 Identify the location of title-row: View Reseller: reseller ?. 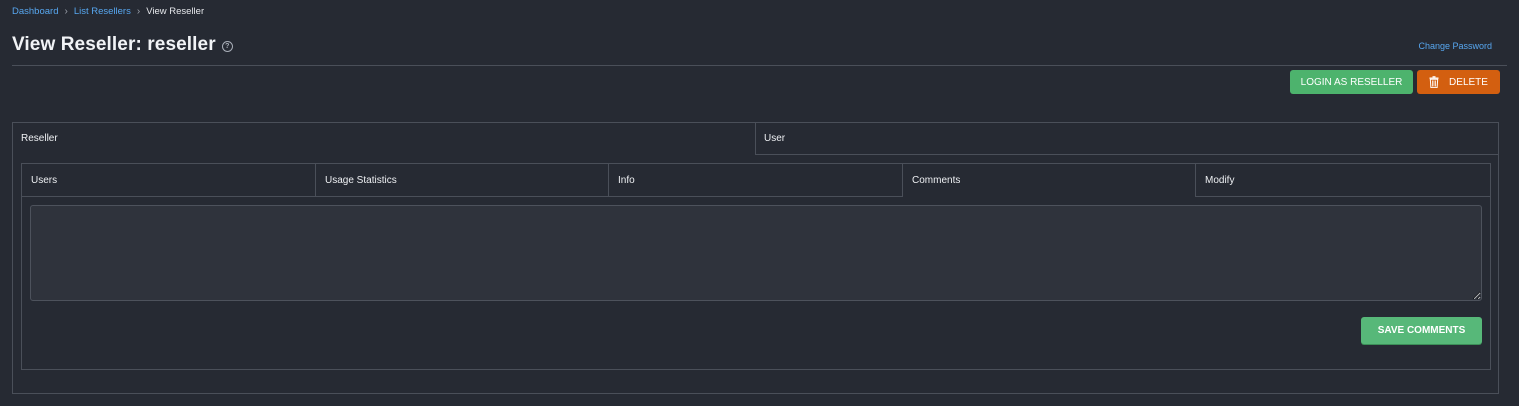
(122, 45).